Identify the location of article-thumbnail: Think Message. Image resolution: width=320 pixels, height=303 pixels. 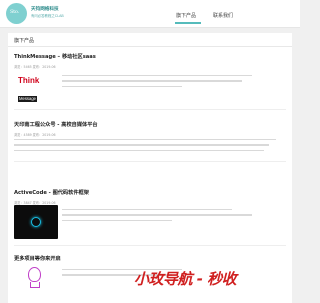
(34, 86).